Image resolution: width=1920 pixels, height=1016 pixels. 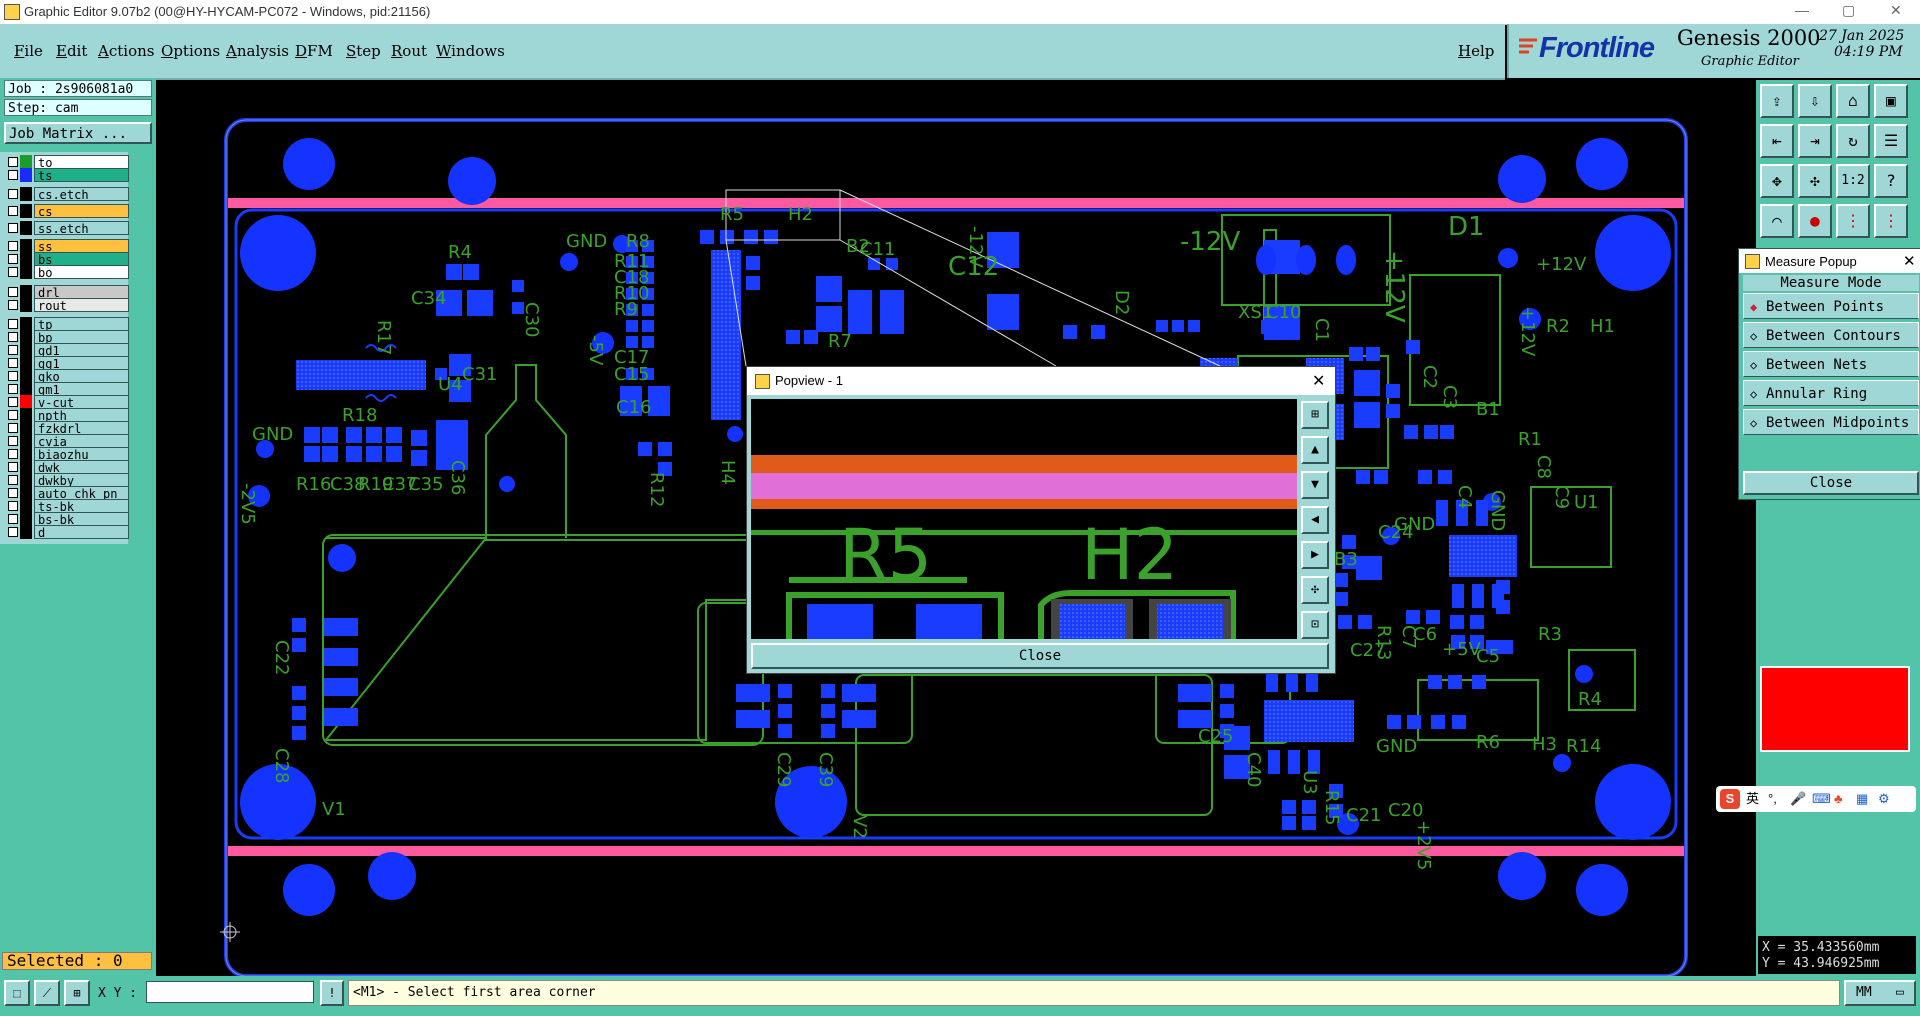 I want to click on layer-row-bs: bs, so click(x=67, y=259).